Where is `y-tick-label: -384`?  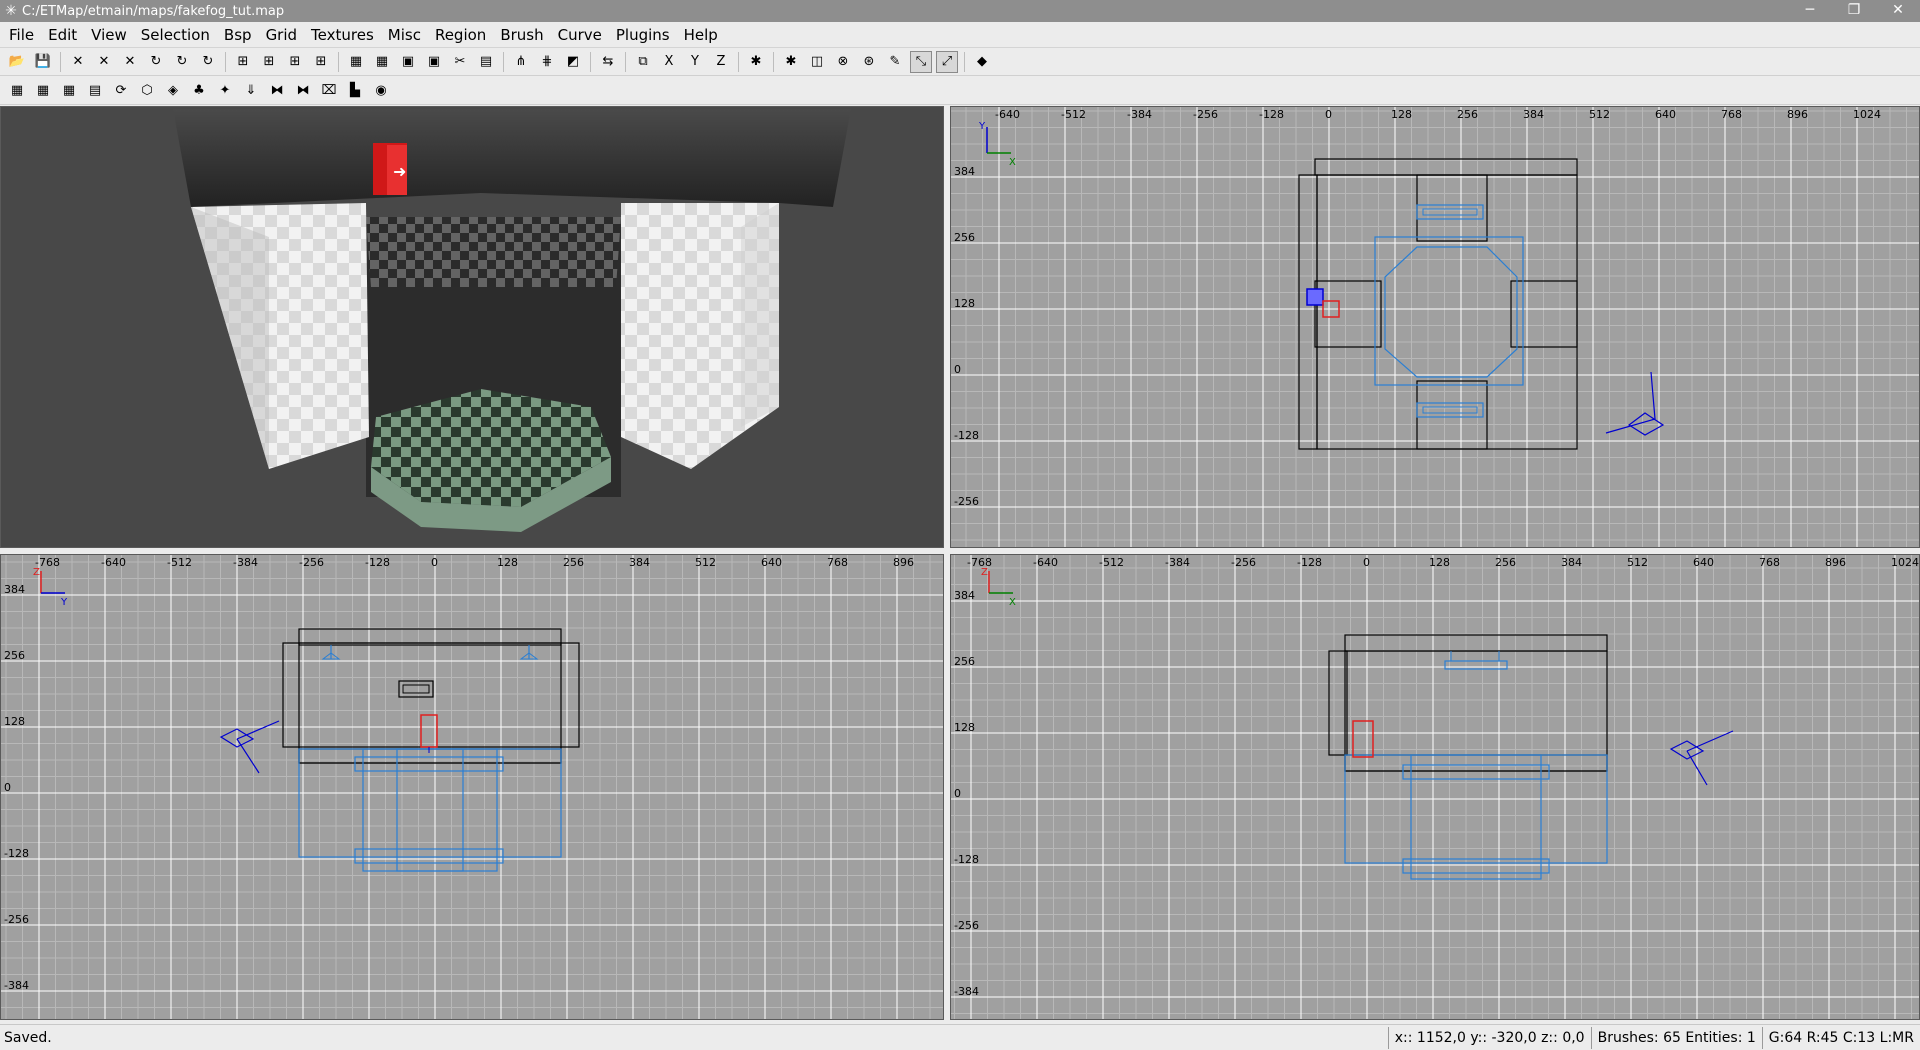 y-tick-label: -384 is located at coordinates (16, 985).